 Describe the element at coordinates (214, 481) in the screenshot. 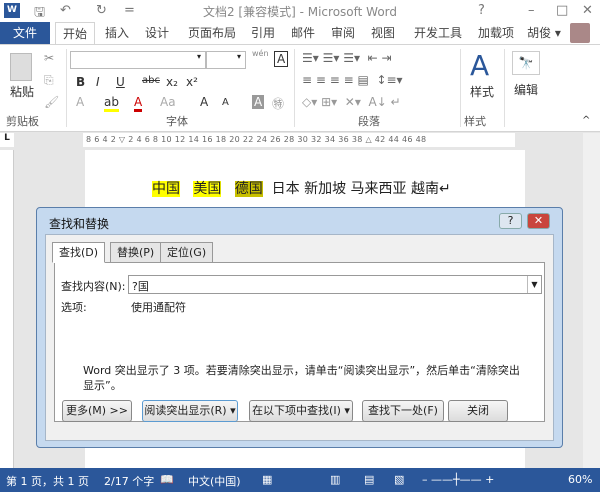

I see `language: 中文(中国)` at that location.